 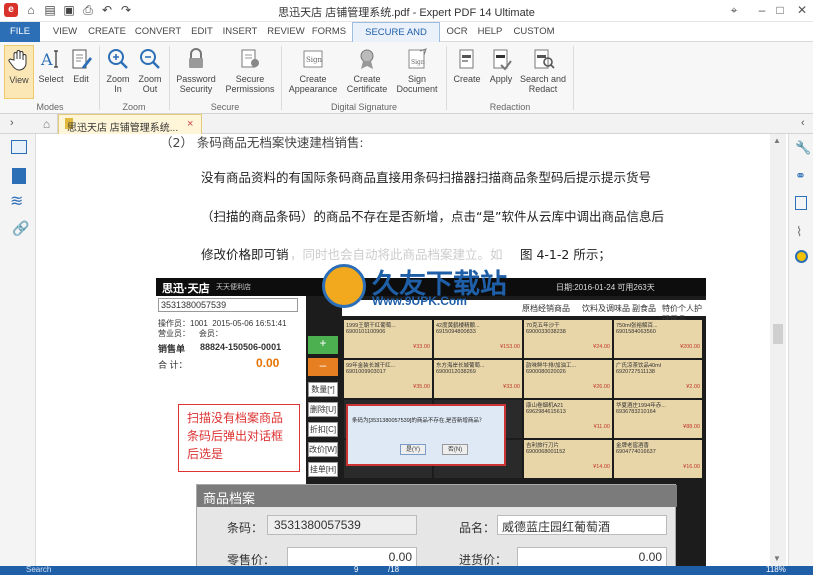 What do you see at coordinates (802, 10) in the screenshot?
I see `close-button: ✕` at bounding box center [802, 10].